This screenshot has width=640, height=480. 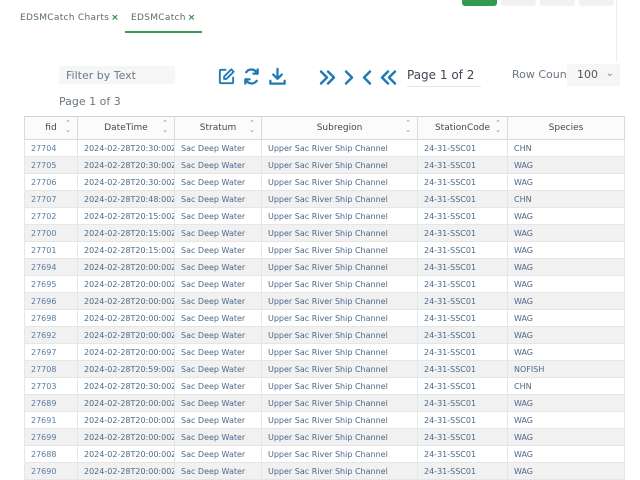 What do you see at coordinates (609, 73) in the screenshot?
I see `chevron-down-icon: ⌄` at bounding box center [609, 73].